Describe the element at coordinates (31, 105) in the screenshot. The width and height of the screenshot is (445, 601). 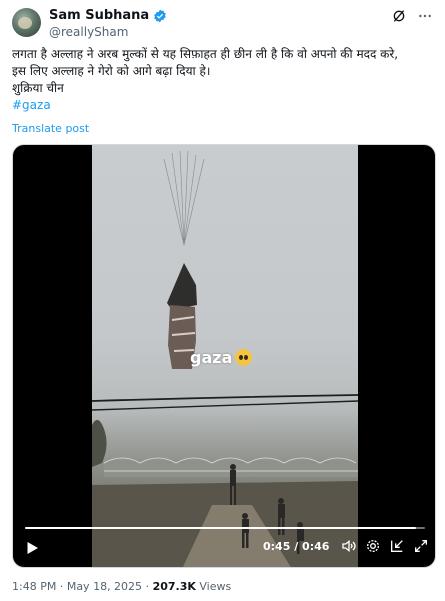
I see `hashtag-link: #gaza` at that location.